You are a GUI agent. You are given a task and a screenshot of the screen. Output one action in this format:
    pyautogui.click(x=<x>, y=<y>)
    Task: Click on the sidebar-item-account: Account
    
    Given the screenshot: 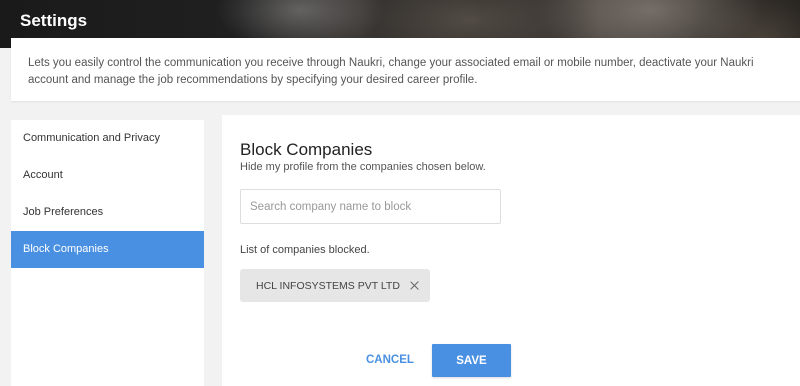 What is the action you would take?
    pyautogui.click(x=107, y=175)
    